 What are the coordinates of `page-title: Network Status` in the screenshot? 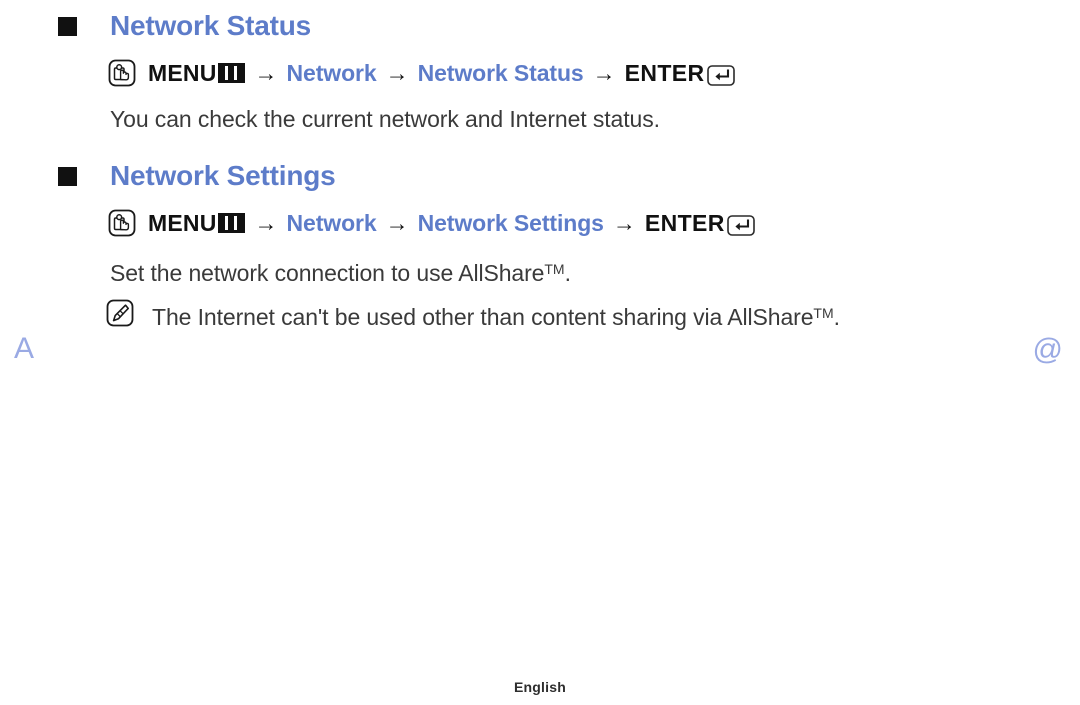 It's located at (211, 25).